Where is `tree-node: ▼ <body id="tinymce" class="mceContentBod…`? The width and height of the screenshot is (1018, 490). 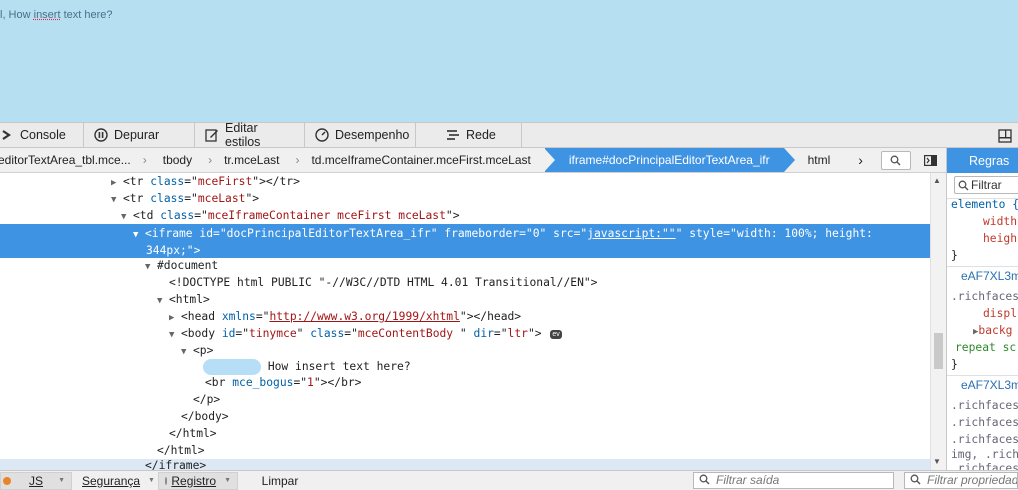
tree-node: ▼ <body id="tinymce" class="mceContentBod… is located at coordinates (465, 333).